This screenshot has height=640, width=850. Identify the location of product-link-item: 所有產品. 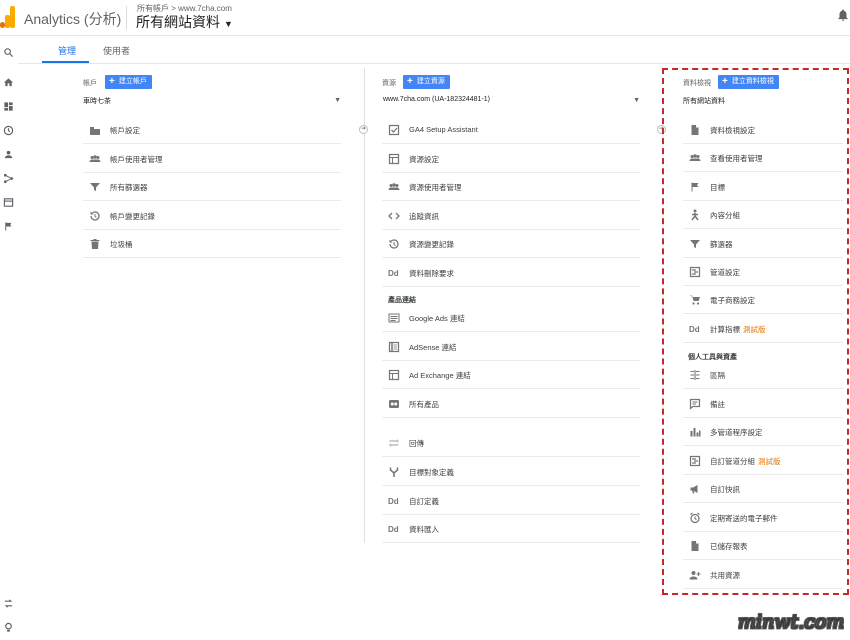
(511, 404).